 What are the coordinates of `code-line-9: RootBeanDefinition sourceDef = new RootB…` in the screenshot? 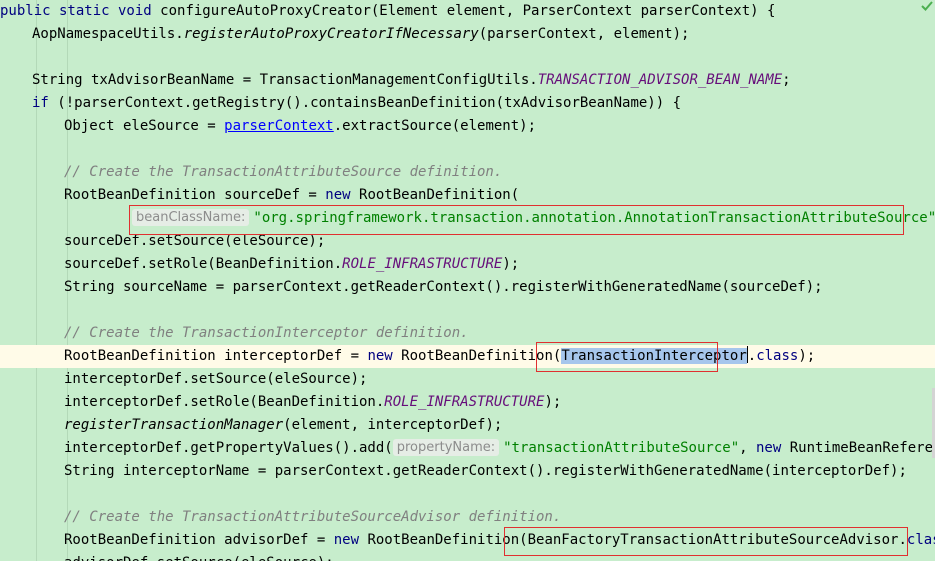 It's located at (467, 195).